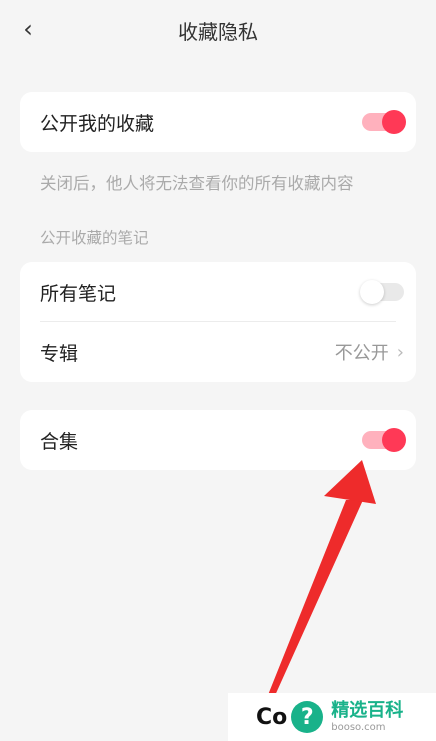 Image resolution: width=436 pixels, height=741 pixels. Describe the element at coordinates (307, 717) in the screenshot. I see `question-icon: ?` at that location.